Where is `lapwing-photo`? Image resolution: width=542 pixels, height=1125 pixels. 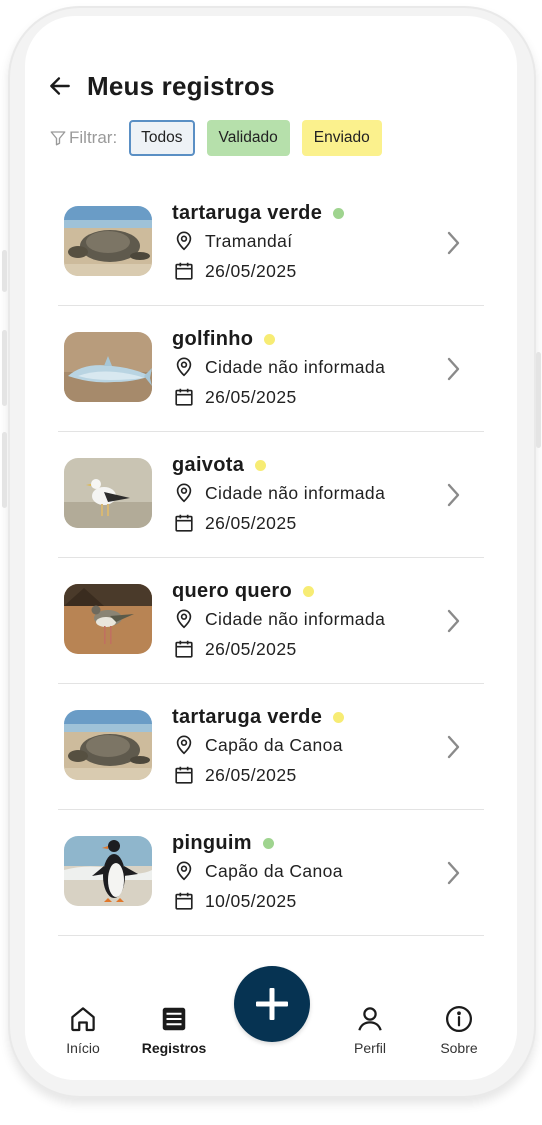 lapwing-photo is located at coordinates (108, 619).